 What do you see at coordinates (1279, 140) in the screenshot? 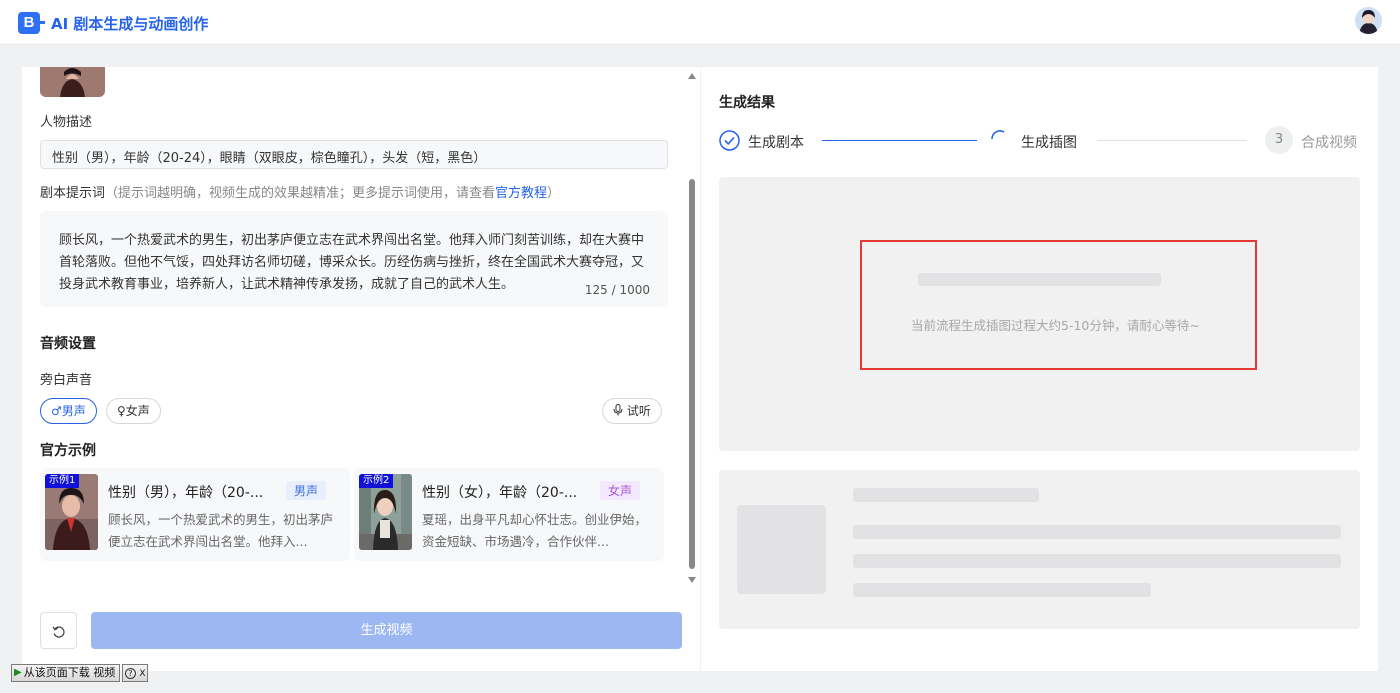
I see `step-3-number: 3` at bounding box center [1279, 140].